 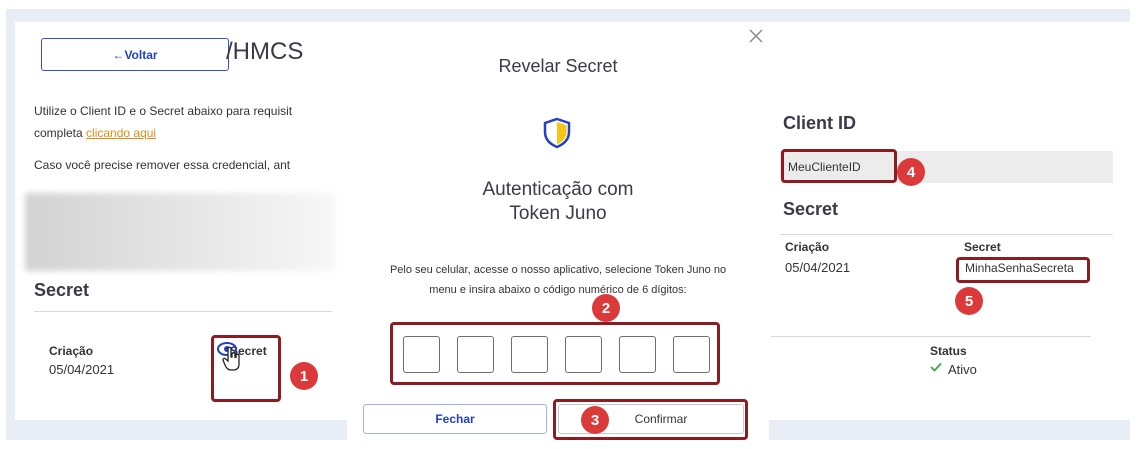 I want to click on annotation-badge: 4, so click(x=911, y=172).